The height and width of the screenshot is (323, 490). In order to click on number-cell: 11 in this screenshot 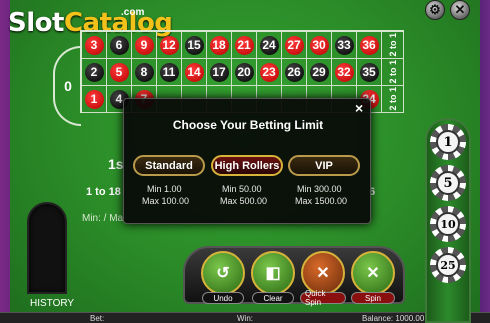, I will do `click(169, 72)`.